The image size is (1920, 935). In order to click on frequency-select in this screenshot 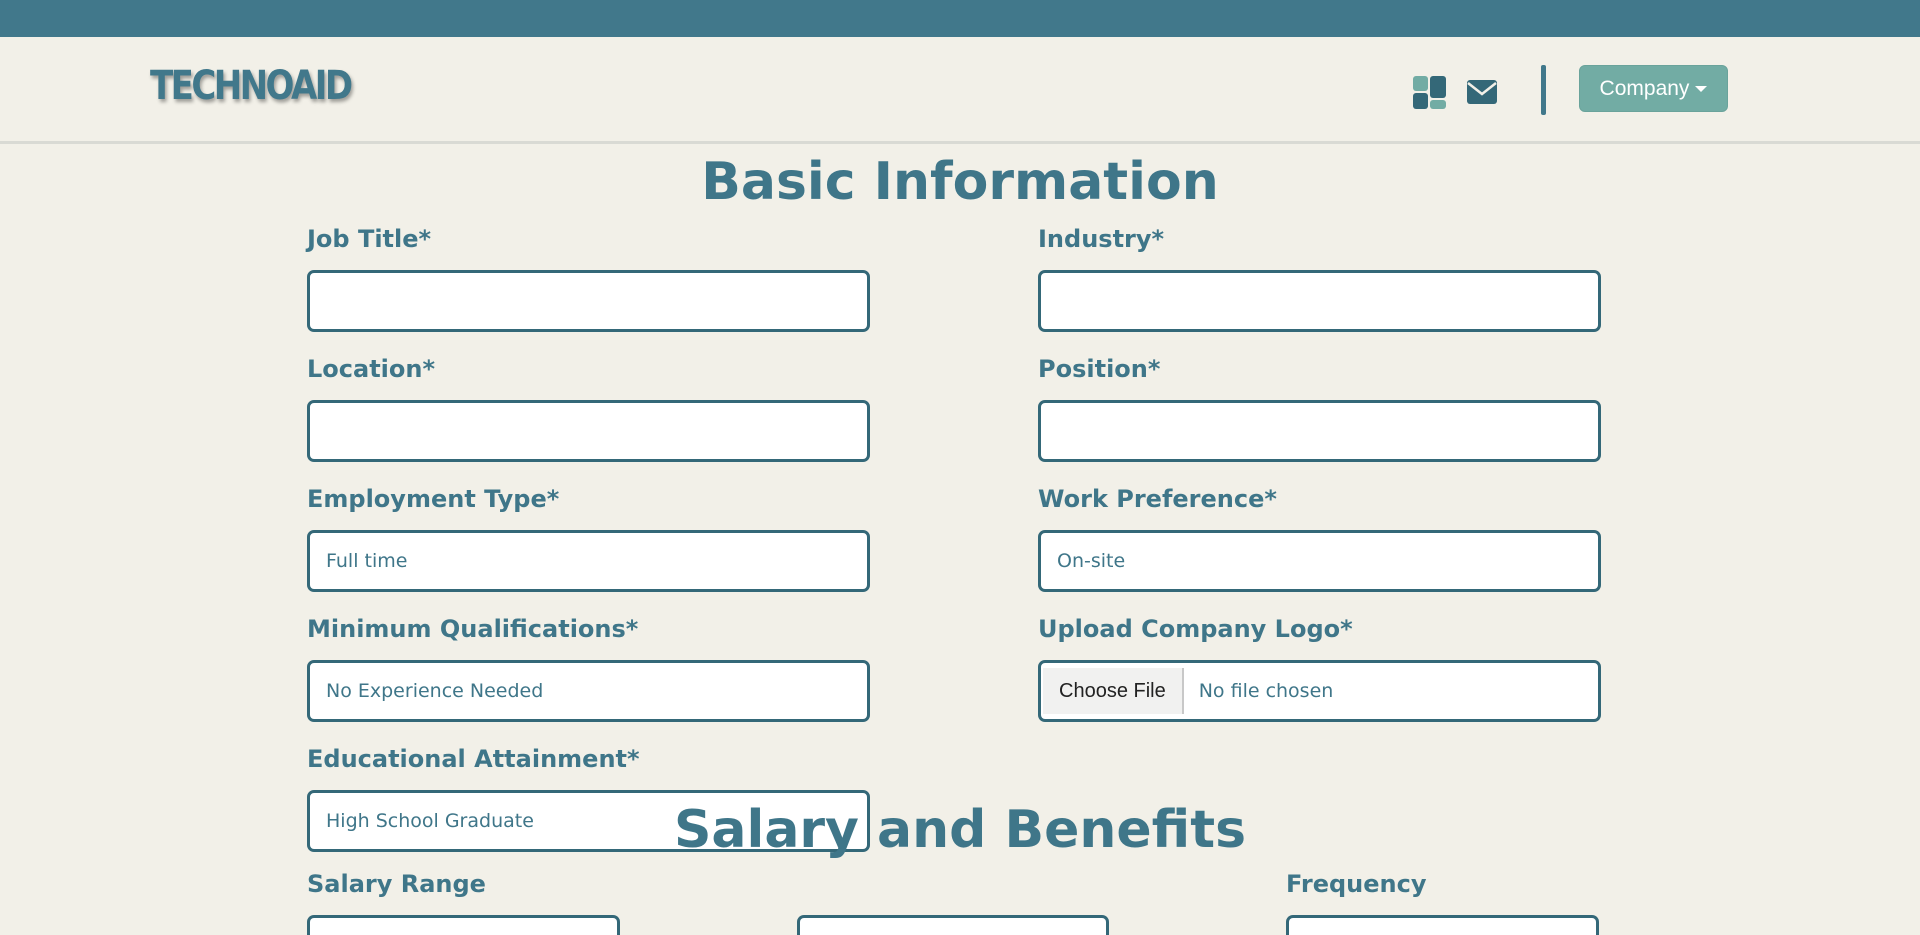, I will do `click(1442, 925)`.